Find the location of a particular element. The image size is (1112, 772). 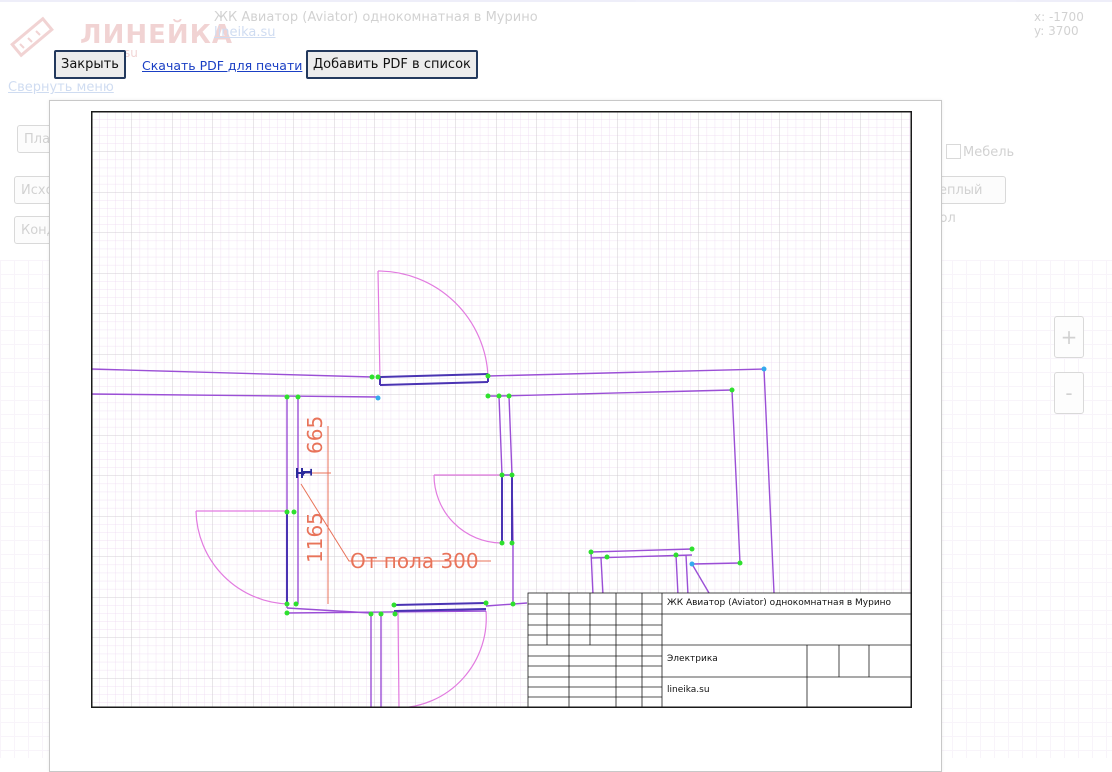

dimension-upper: 665 is located at coordinates (315, 435).